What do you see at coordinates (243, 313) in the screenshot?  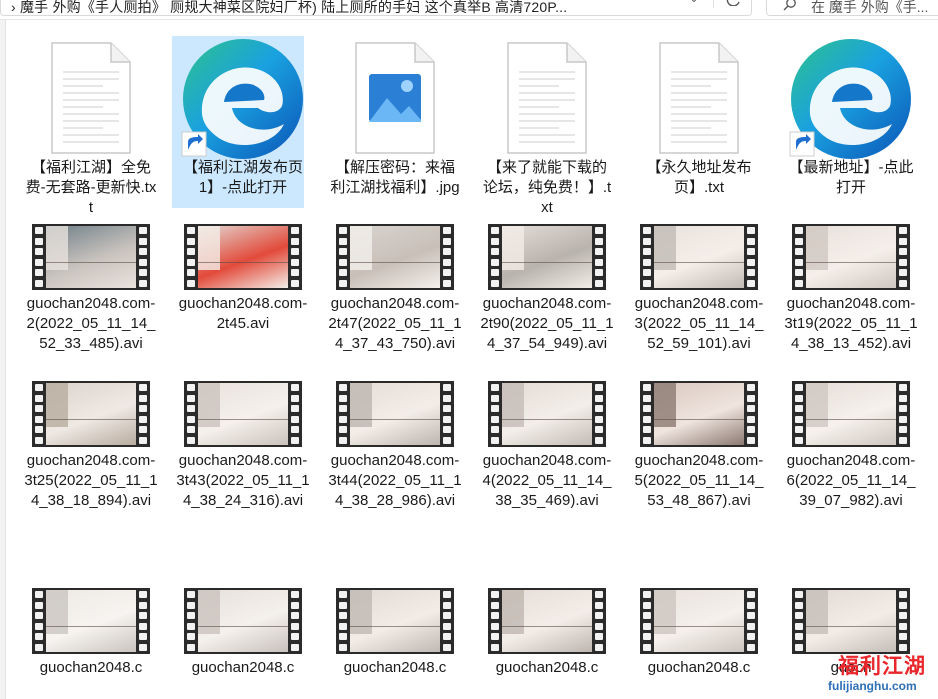 I see `file-name: guochan2048.com-2t45.avi` at bounding box center [243, 313].